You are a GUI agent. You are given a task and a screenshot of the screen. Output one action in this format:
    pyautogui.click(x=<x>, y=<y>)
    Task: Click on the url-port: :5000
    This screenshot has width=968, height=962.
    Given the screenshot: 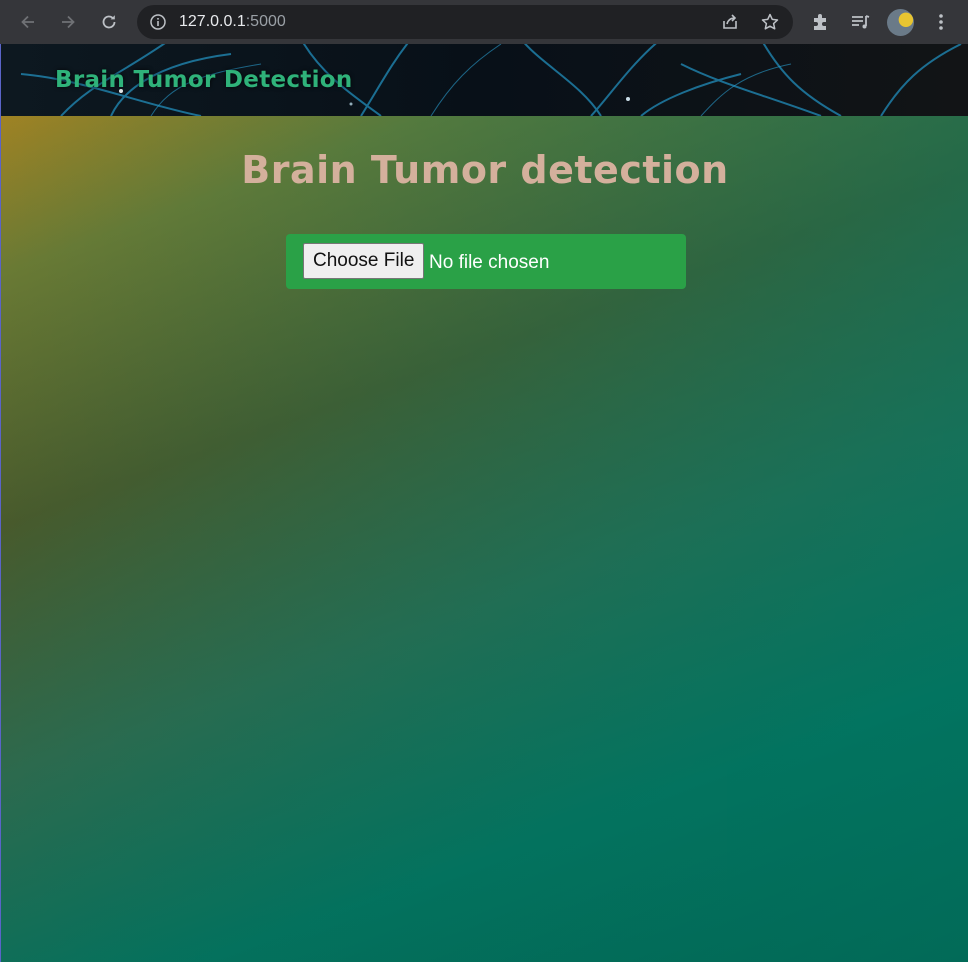 What is the action you would take?
    pyautogui.click(x=265, y=21)
    